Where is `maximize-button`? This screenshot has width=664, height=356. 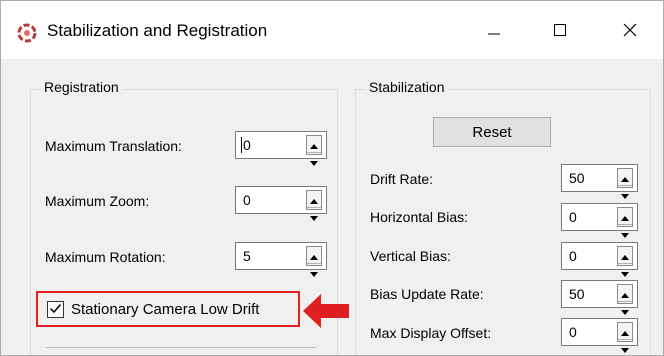 maximize-button is located at coordinates (560, 31).